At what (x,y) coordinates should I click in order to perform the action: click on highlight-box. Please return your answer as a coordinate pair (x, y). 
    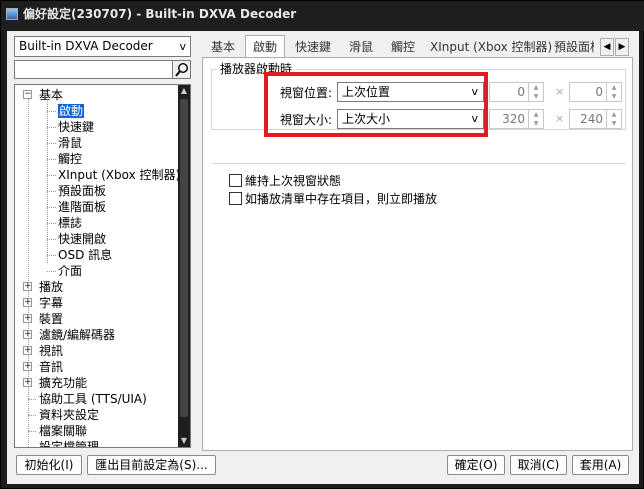
    Looking at the image, I should click on (376, 104).